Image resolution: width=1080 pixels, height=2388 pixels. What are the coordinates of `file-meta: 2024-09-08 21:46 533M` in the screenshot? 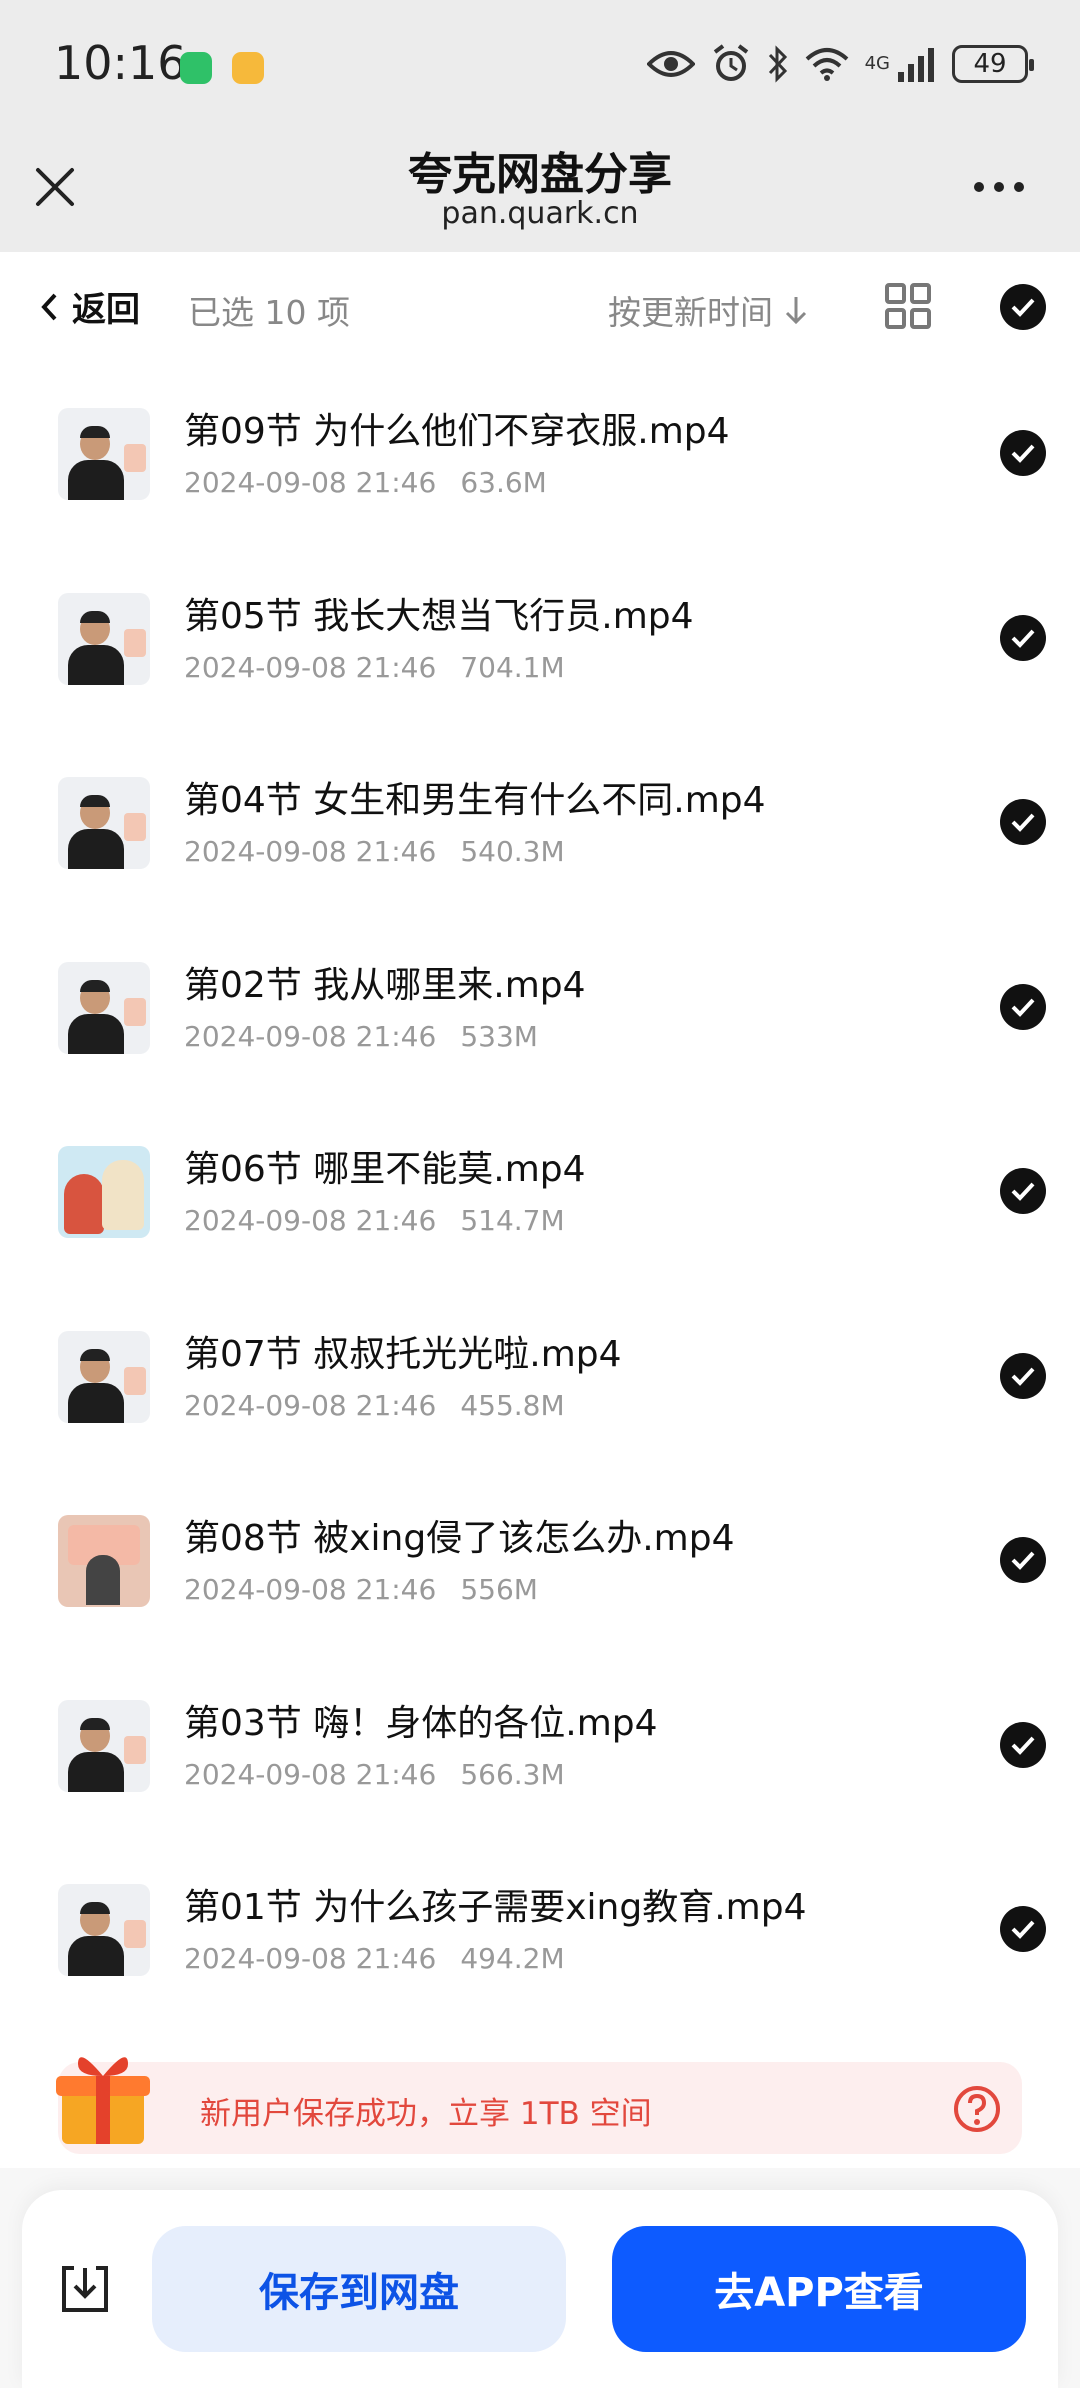 It's located at (361, 1036).